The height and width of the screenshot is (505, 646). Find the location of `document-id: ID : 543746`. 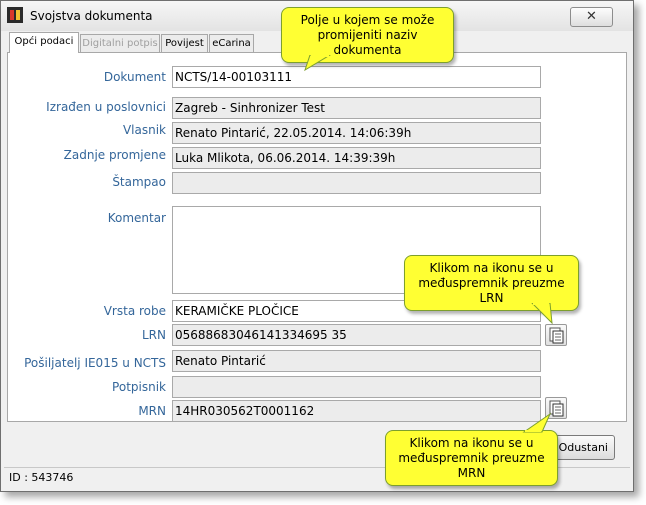

document-id: ID : 543746 is located at coordinates (41, 477).